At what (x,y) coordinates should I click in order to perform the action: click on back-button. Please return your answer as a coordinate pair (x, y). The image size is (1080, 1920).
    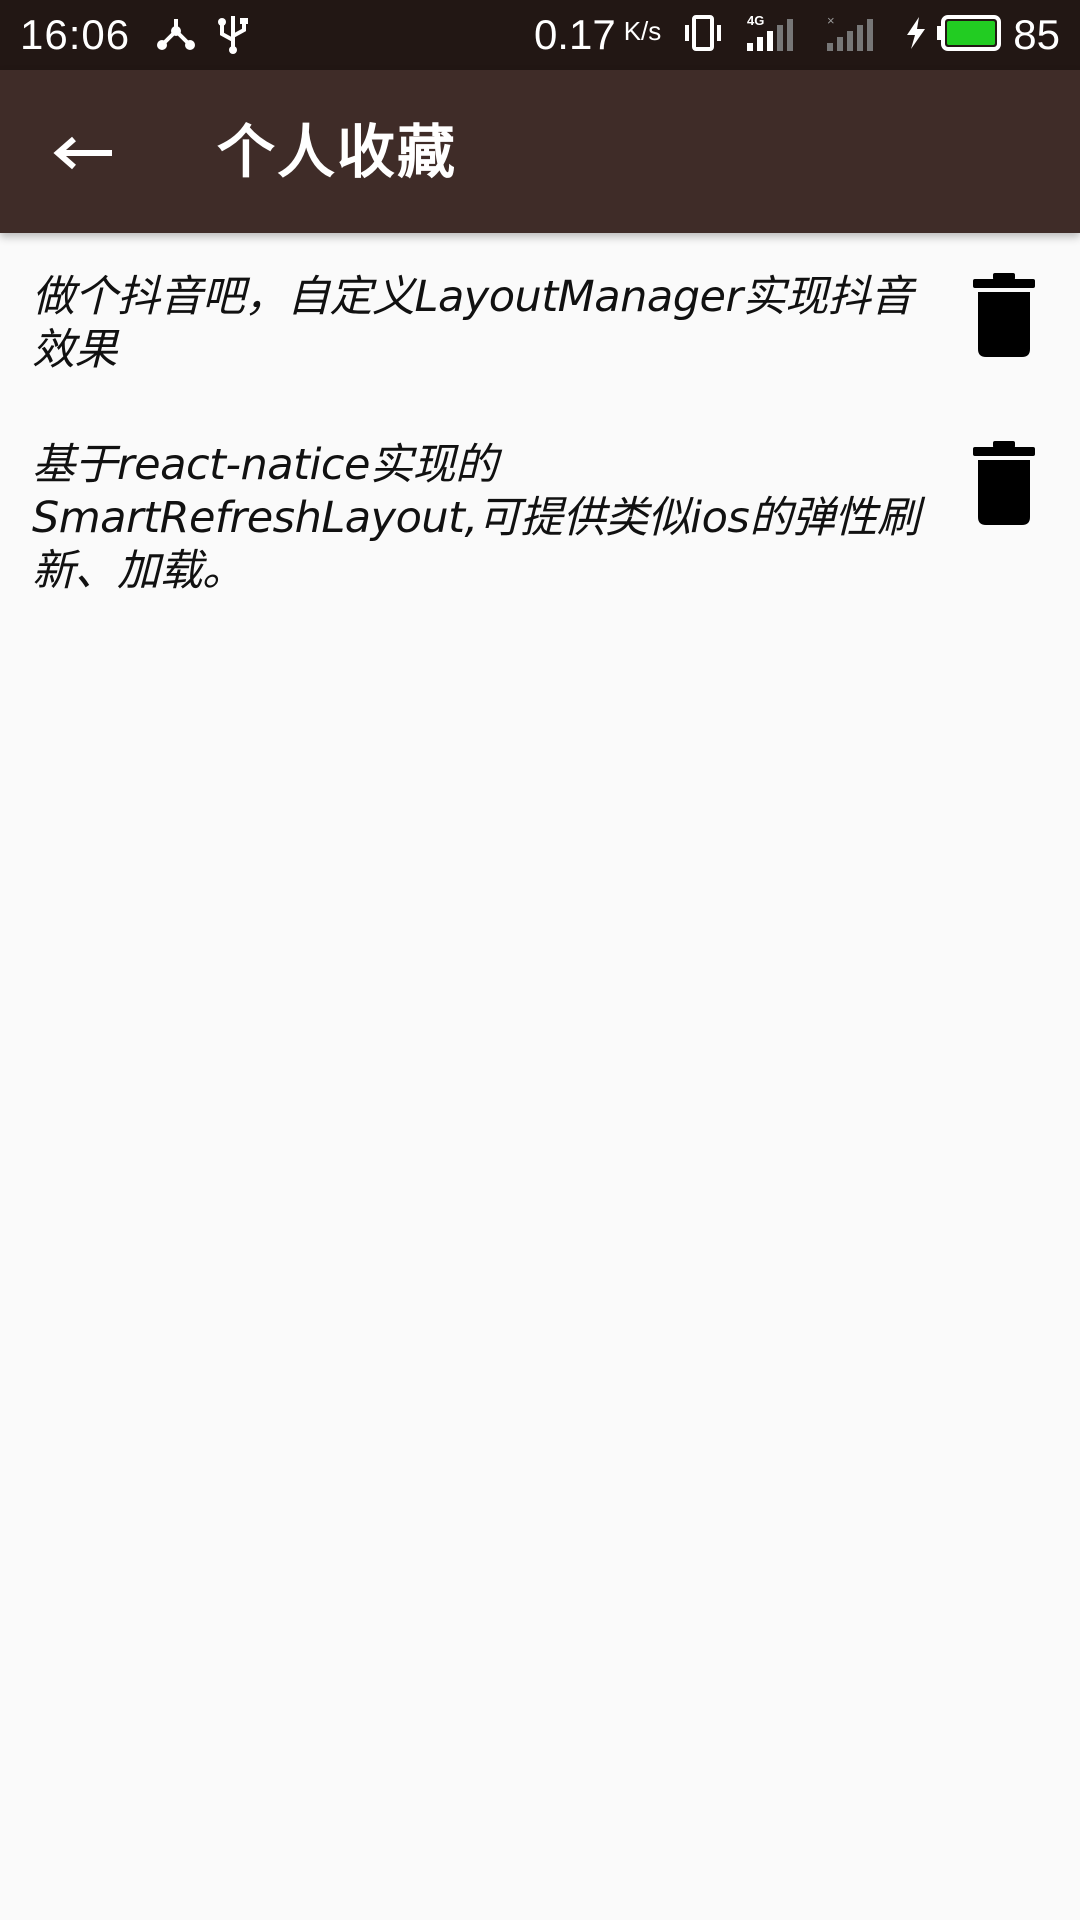
    Looking at the image, I should click on (83, 155).